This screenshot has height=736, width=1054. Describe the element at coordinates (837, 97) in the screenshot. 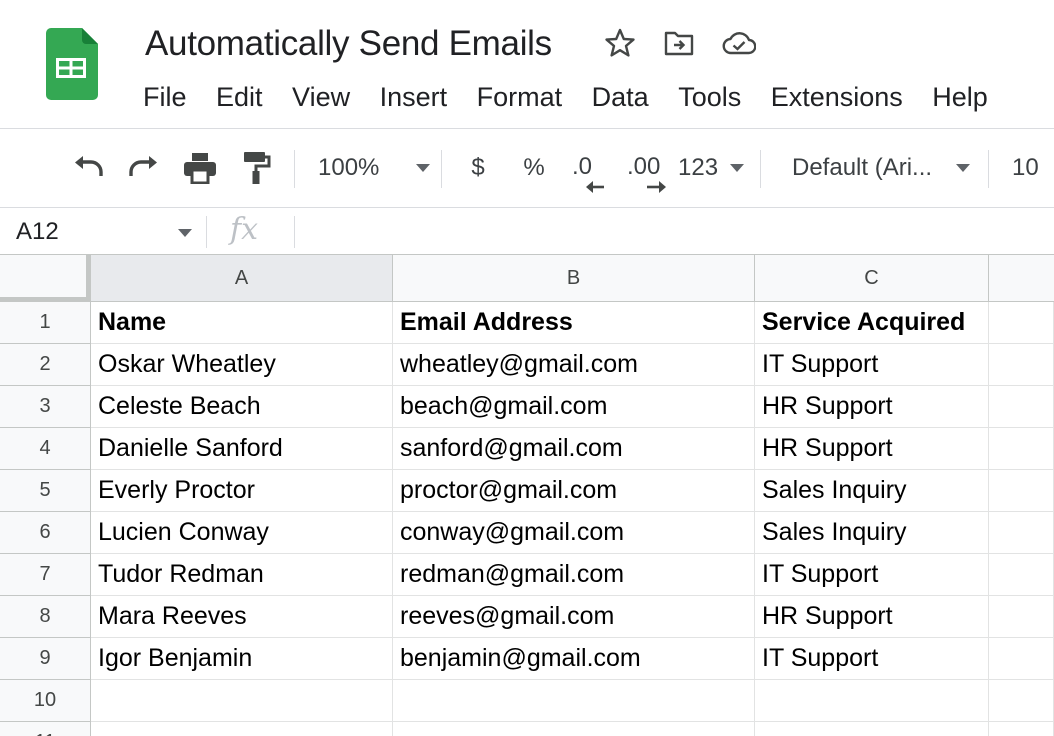

I see `menu-extensions: Extensions` at that location.